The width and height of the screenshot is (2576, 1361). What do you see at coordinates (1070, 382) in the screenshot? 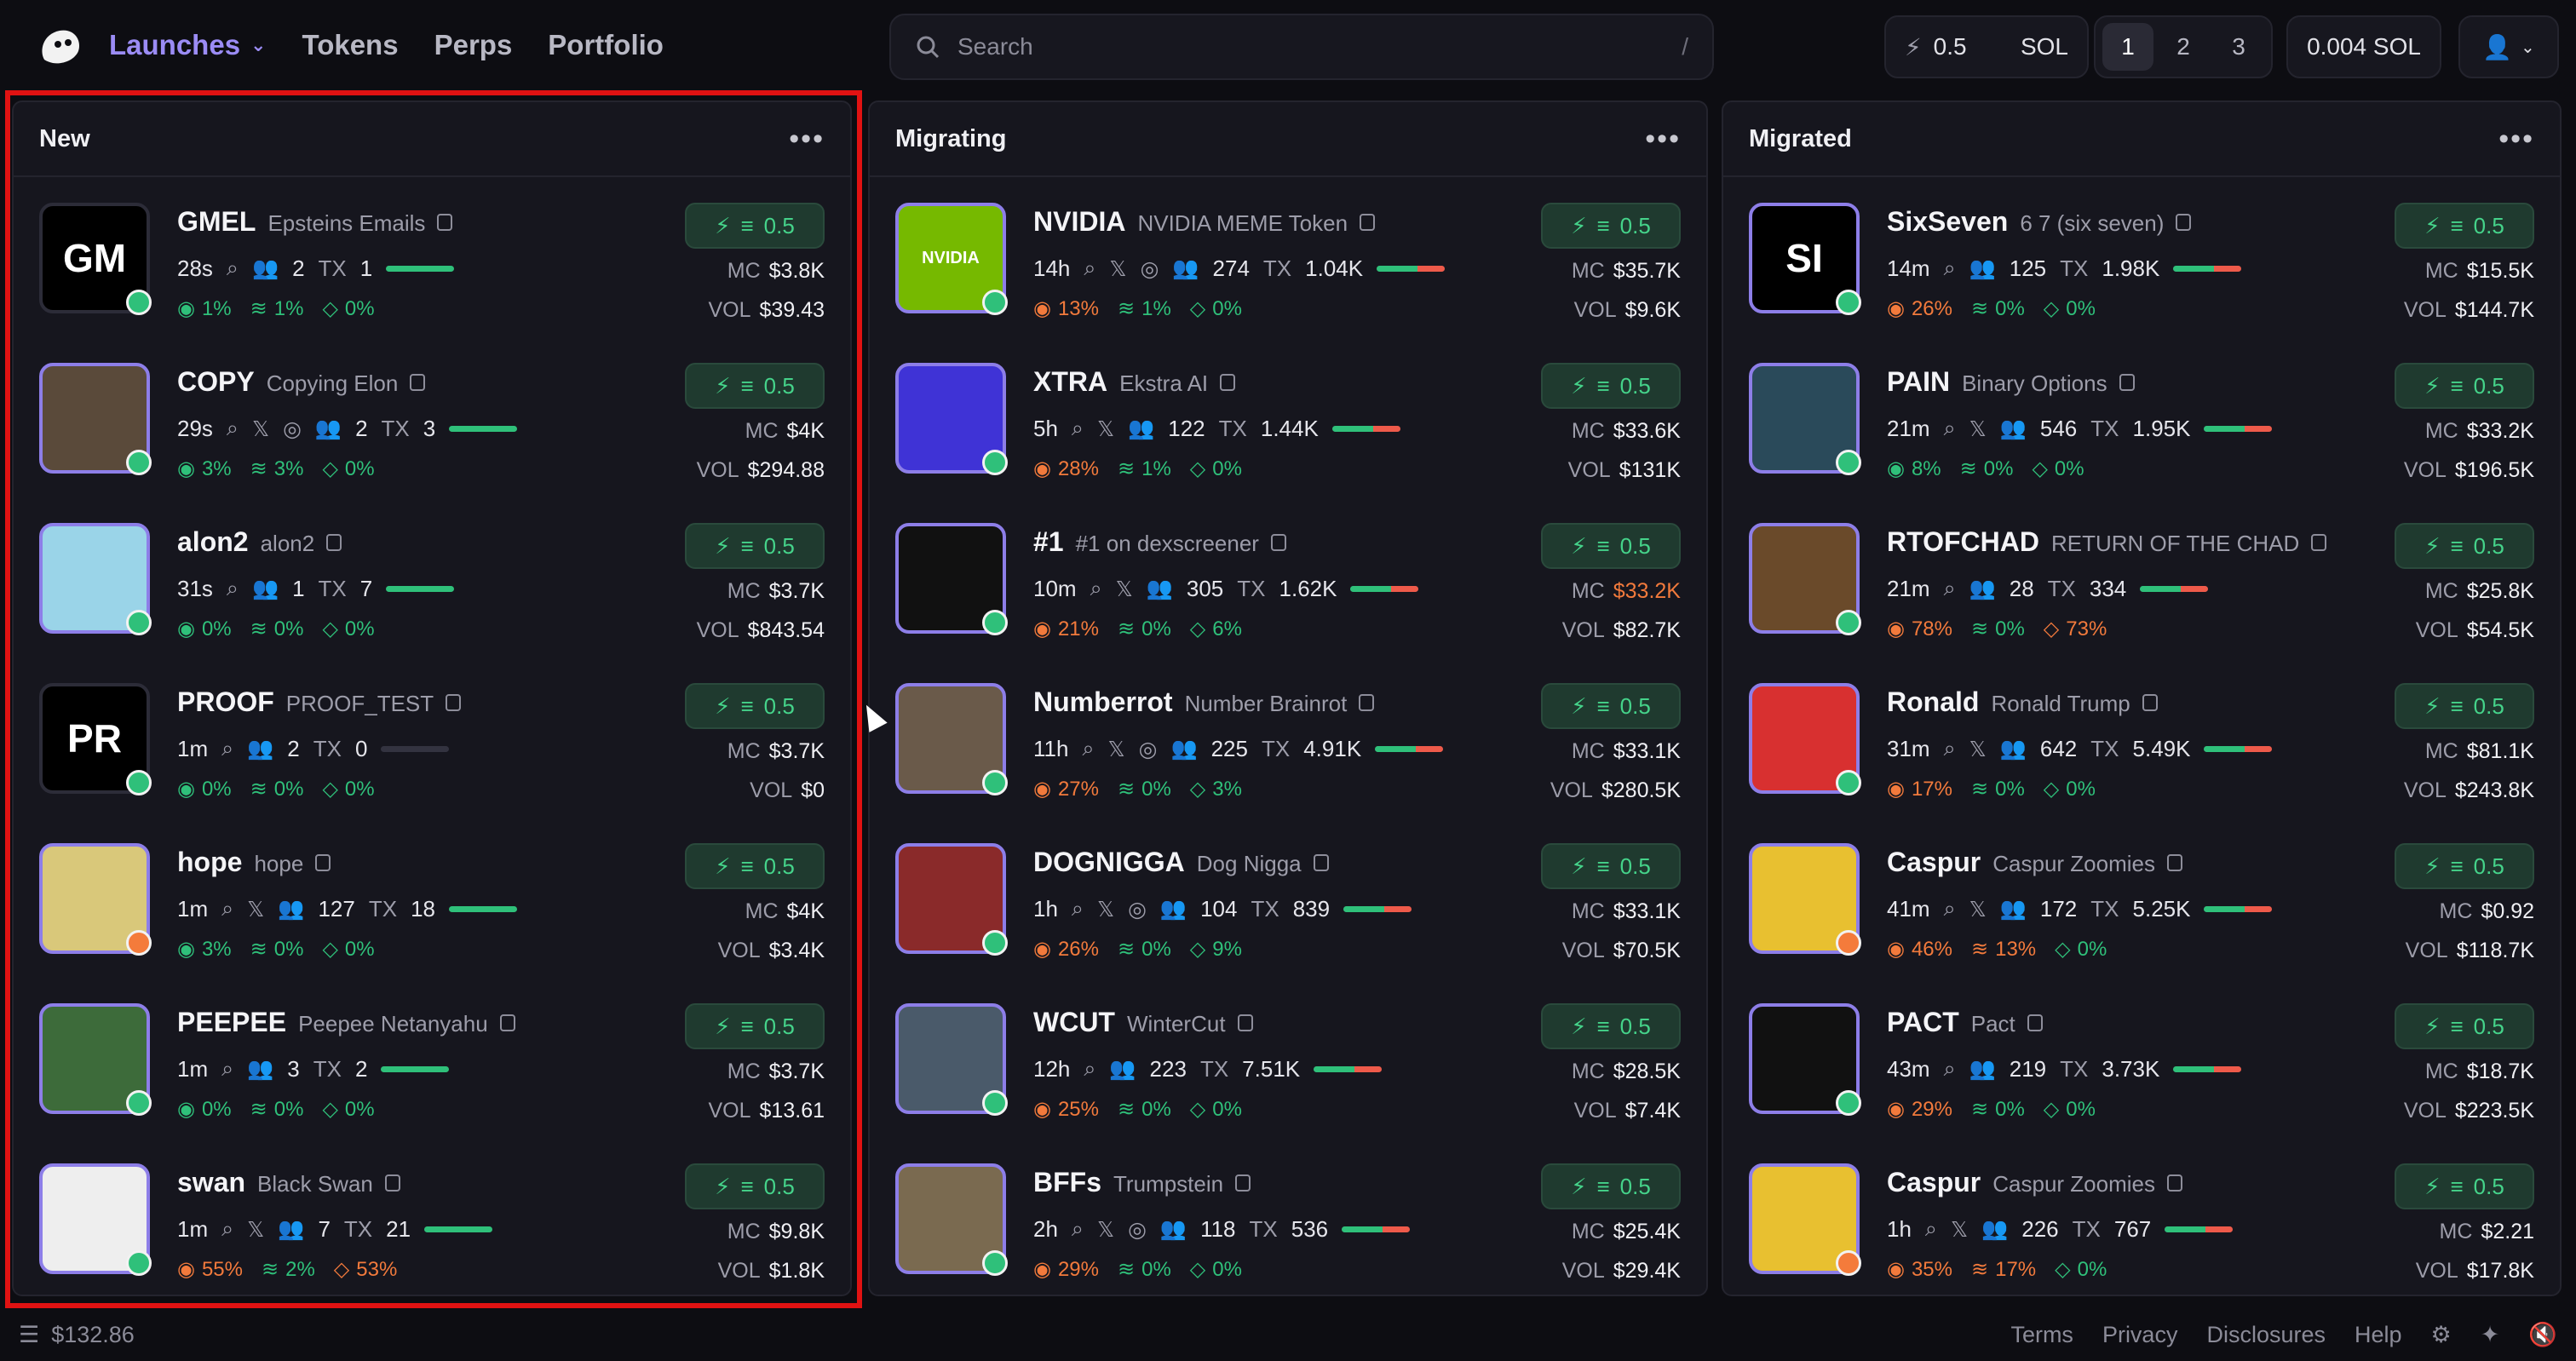
I see `token-ticker: XTRA` at bounding box center [1070, 382].